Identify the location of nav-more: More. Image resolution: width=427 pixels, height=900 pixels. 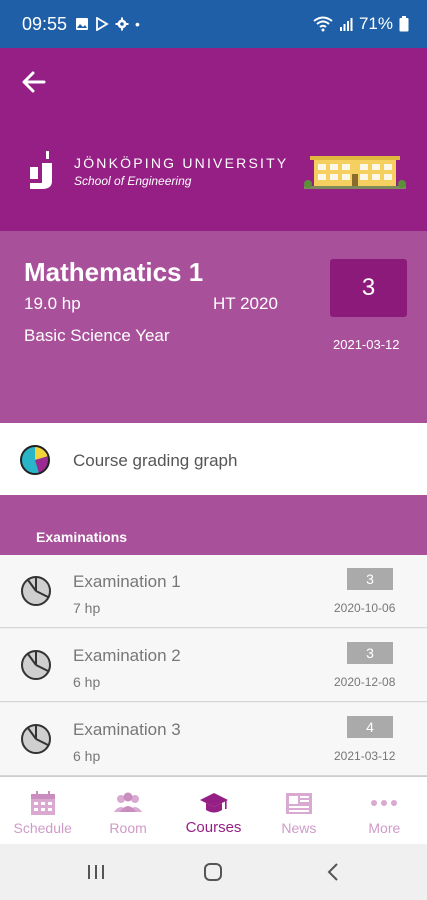
(384, 810).